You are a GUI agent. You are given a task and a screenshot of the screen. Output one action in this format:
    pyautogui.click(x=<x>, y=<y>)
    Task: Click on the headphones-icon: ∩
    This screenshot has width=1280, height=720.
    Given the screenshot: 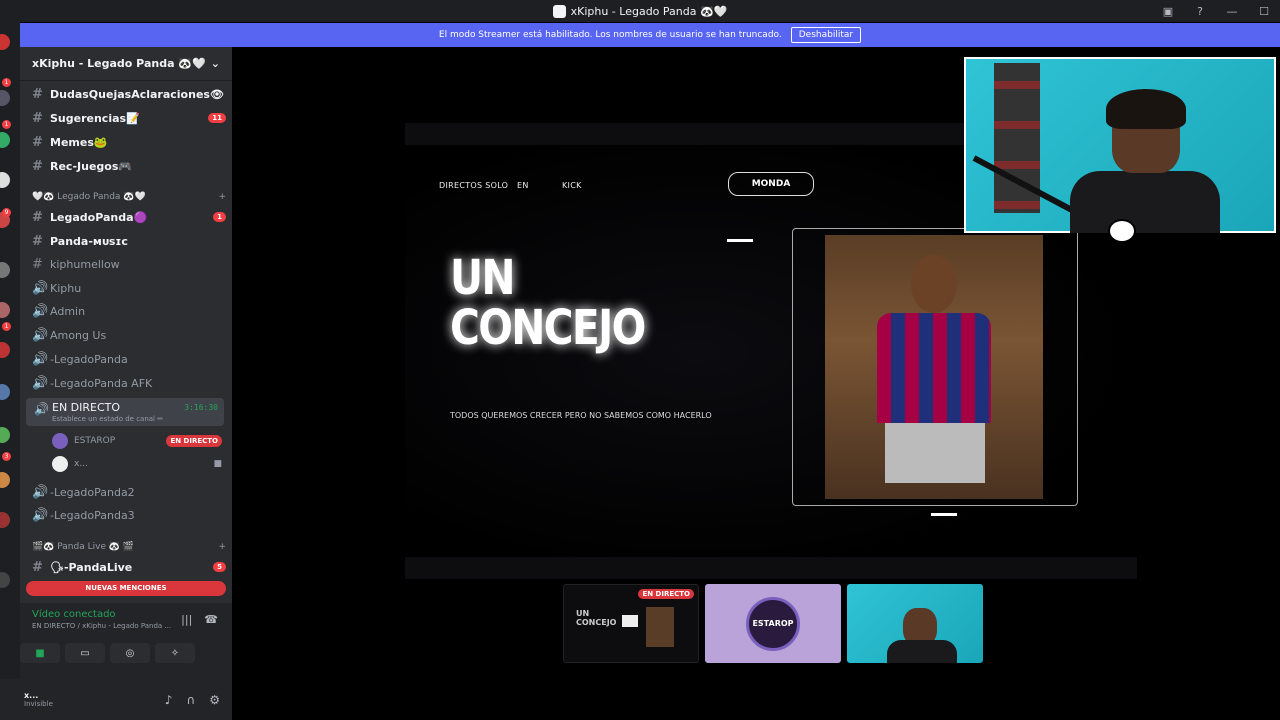 What is the action you would take?
    pyautogui.click(x=190, y=700)
    